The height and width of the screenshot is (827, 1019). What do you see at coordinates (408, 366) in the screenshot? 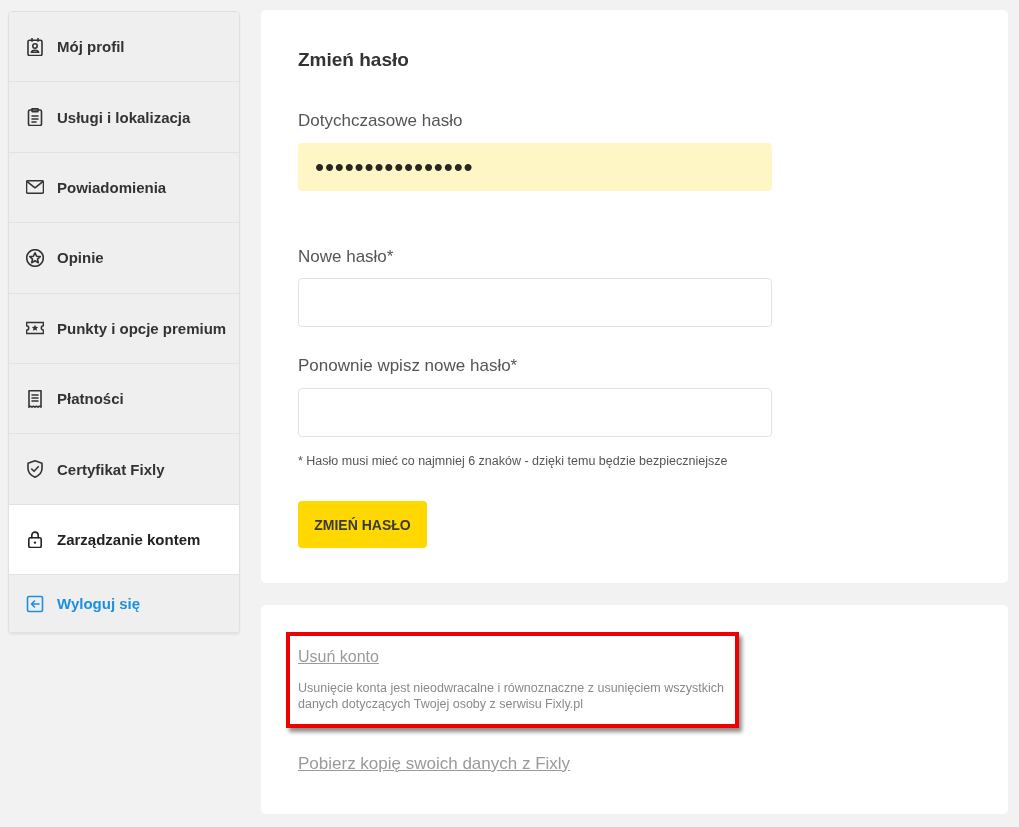
I see `field-label: Ponownie wpisz nowe hasło*` at bounding box center [408, 366].